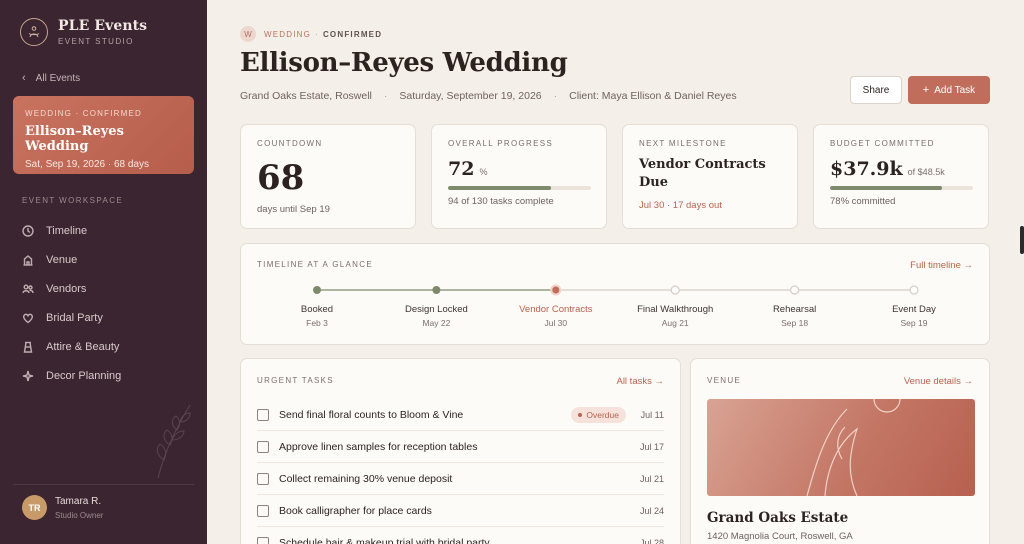 The height and width of the screenshot is (544, 1024). I want to click on timeline-milestone-date: Feb 3, so click(317, 323).